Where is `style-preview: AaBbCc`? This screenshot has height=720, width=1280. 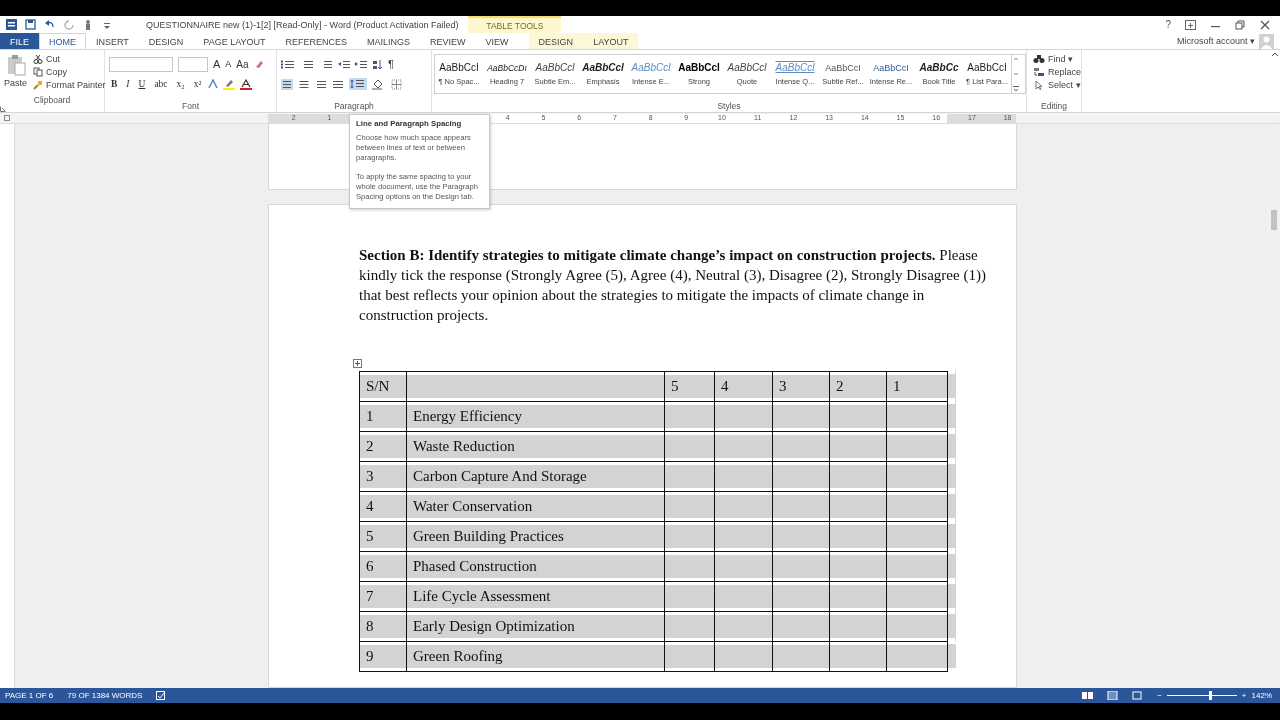 style-preview: AaBbCc is located at coordinates (939, 67).